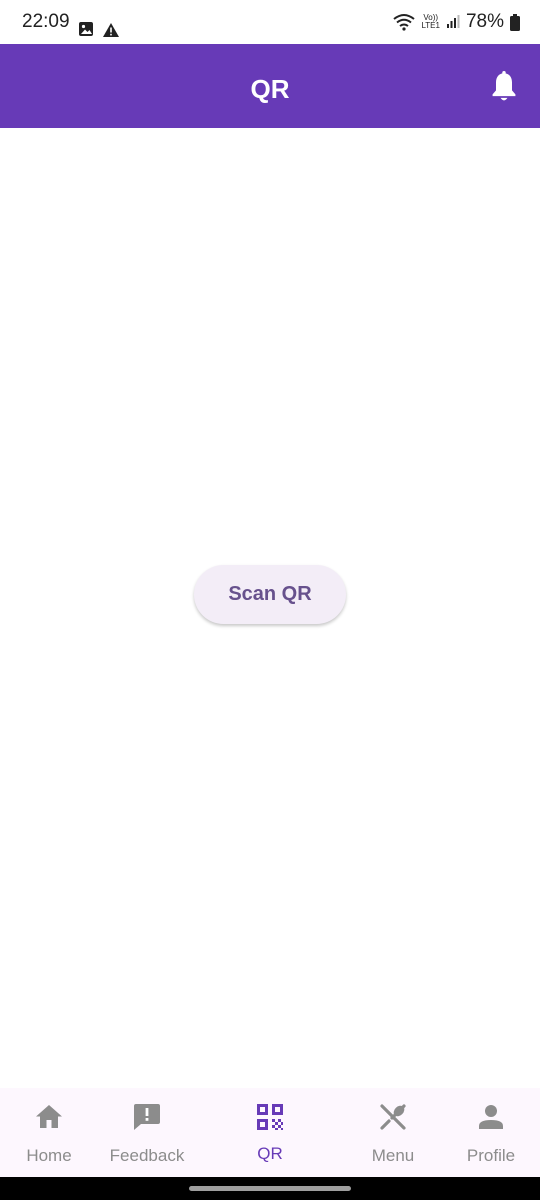 The width and height of the screenshot is (540, 1200). I want to click on wifi-icon, so click(404, 22).